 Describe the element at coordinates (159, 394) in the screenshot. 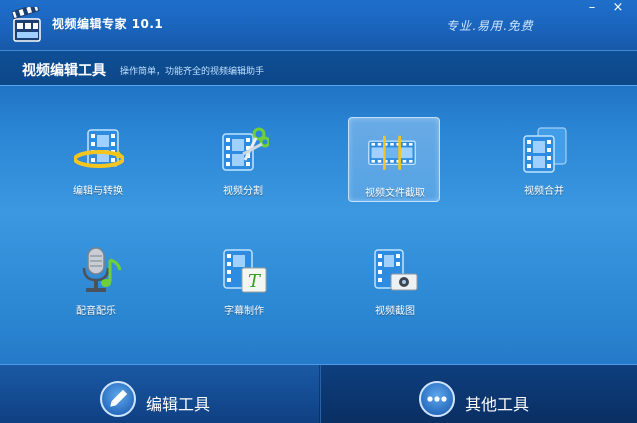

I see `tab-edit-tools: 编辑工具` at that location.